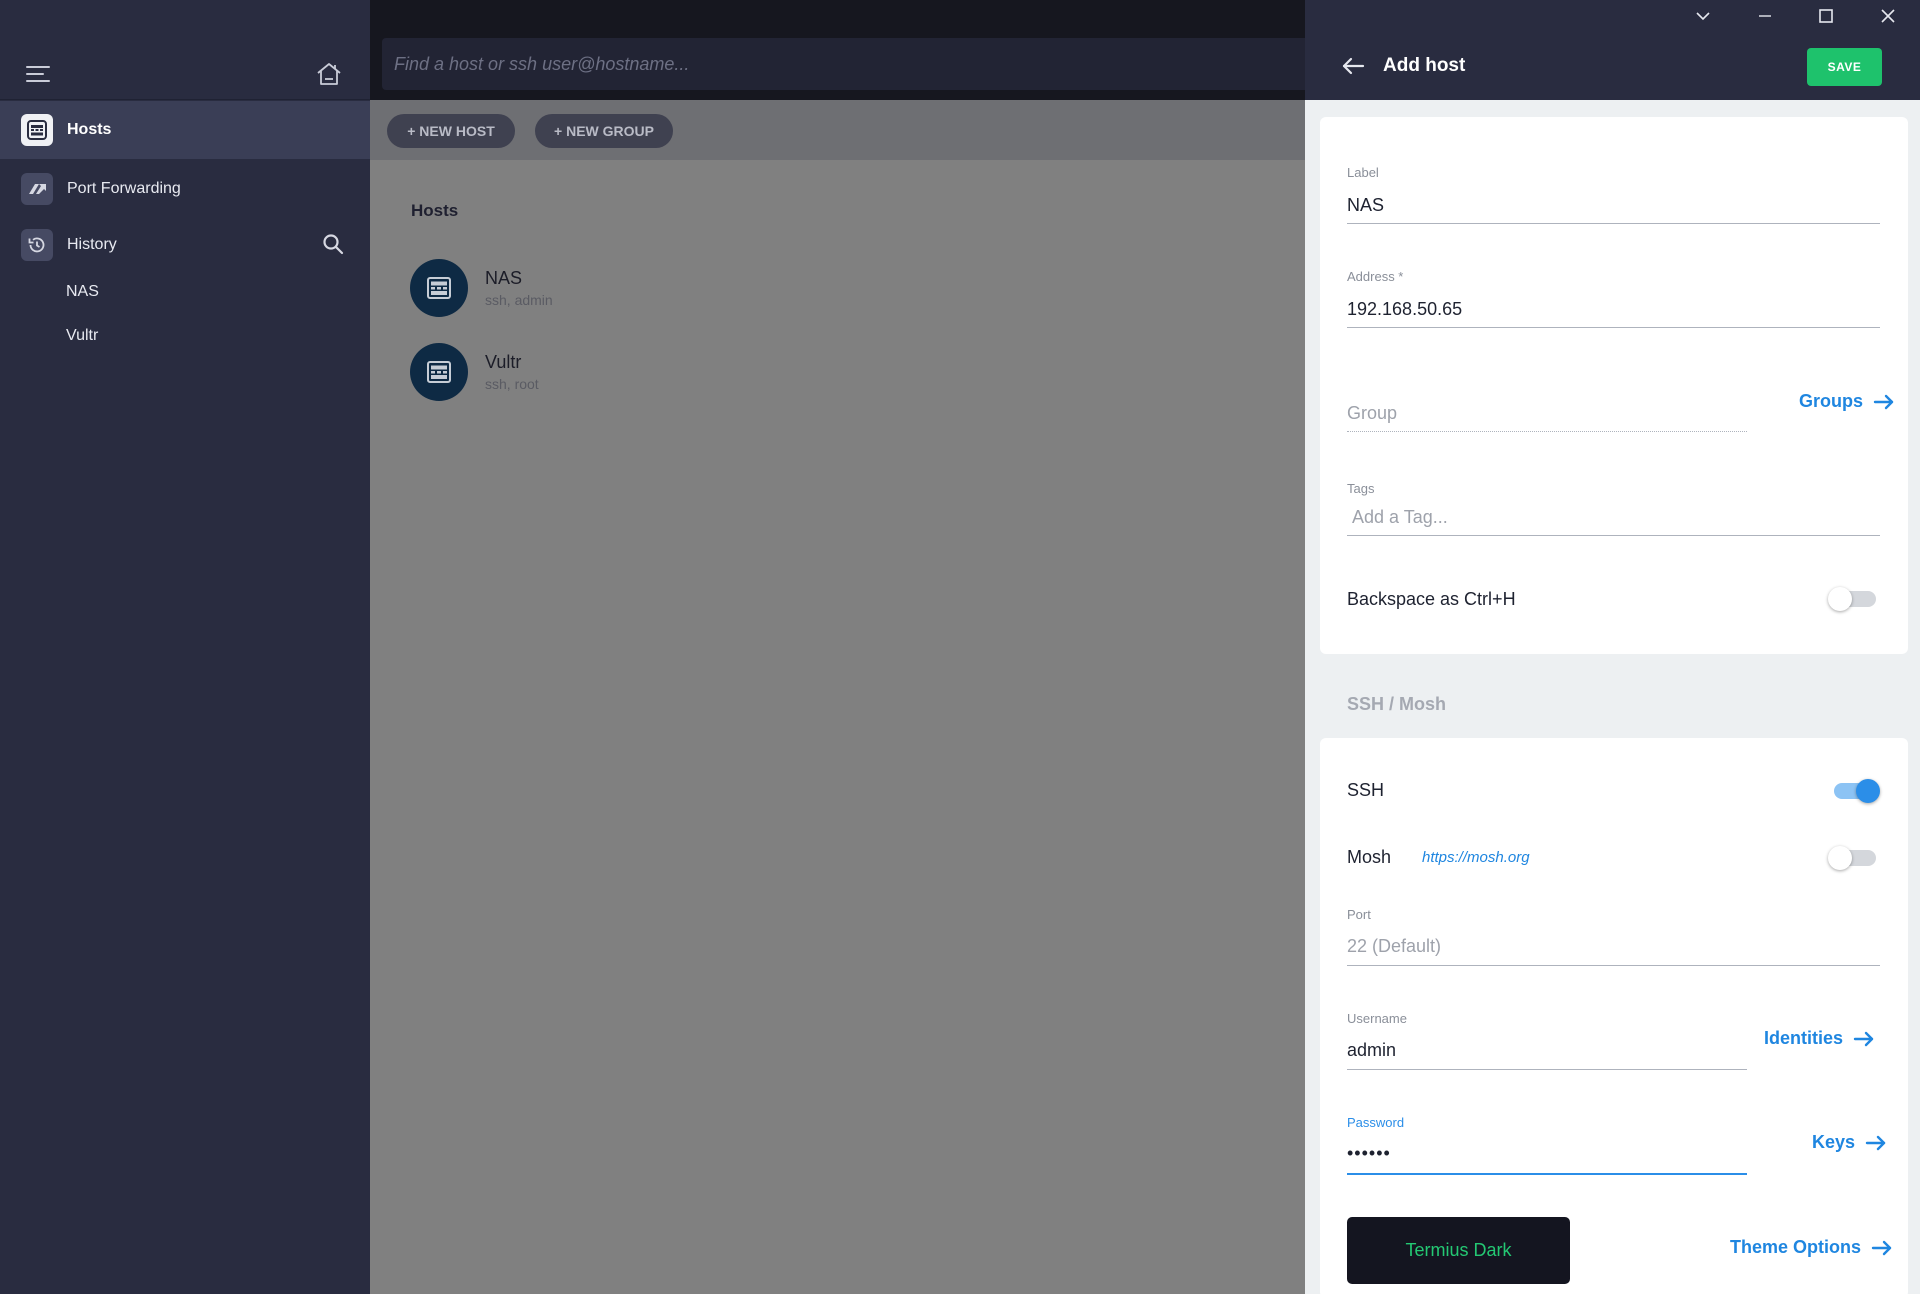 This screenshot has width=1920, height=1294. Describe the element at coordinates (519, 300) in the screenshot. I see `host-subtitle: ssh, admin` at that location.